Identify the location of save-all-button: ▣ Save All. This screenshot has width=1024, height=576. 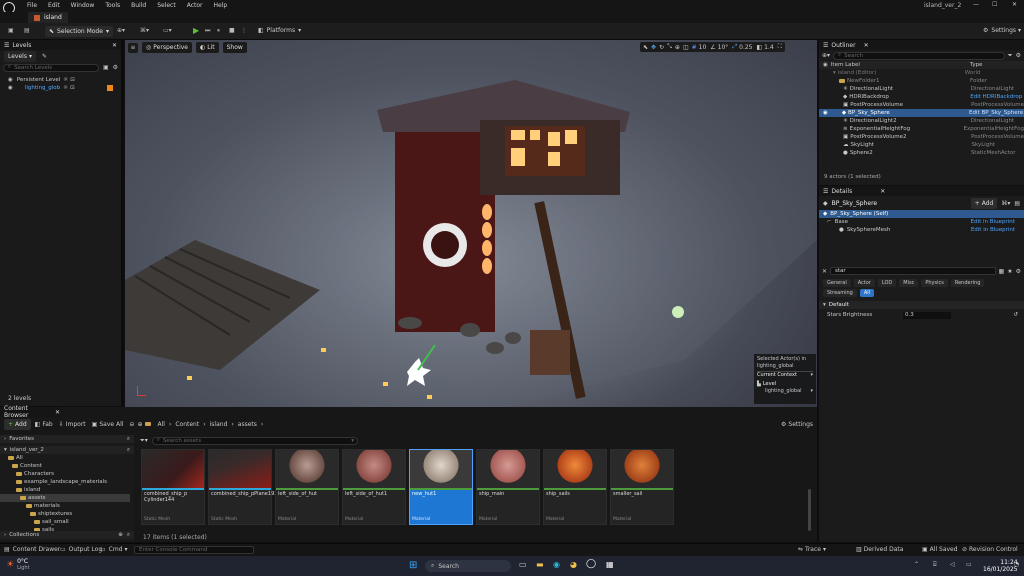
(108, 424).